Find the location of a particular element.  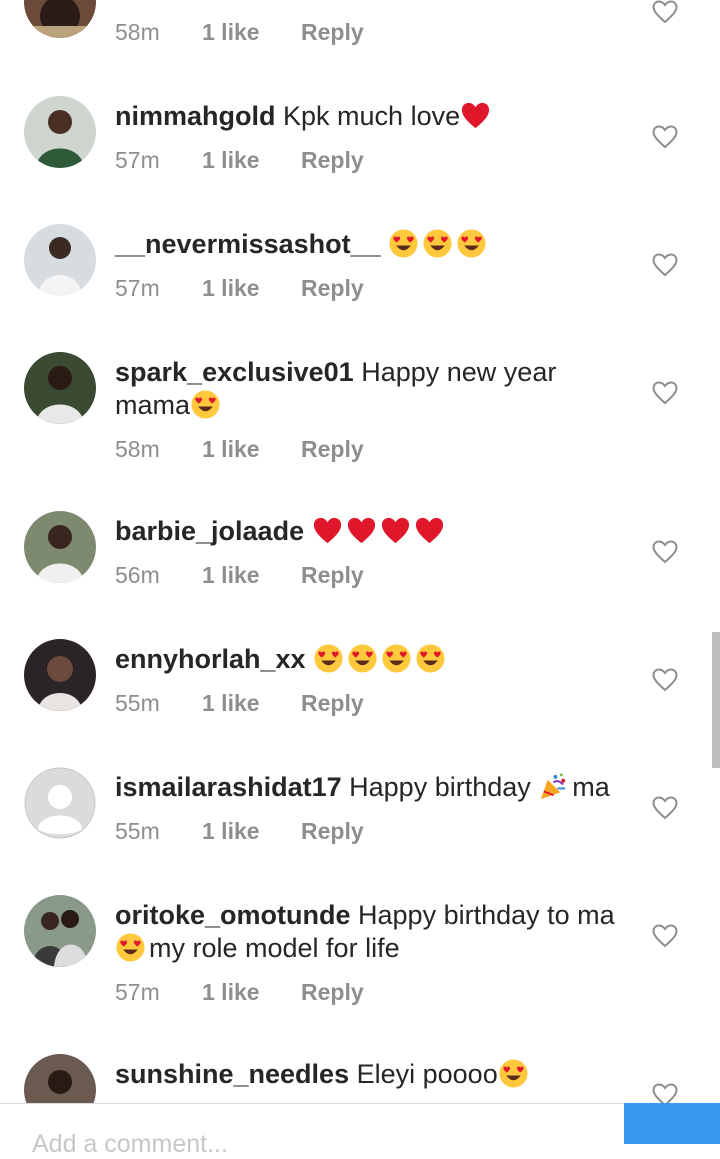

post-button is located at coordinates (672, 1123).